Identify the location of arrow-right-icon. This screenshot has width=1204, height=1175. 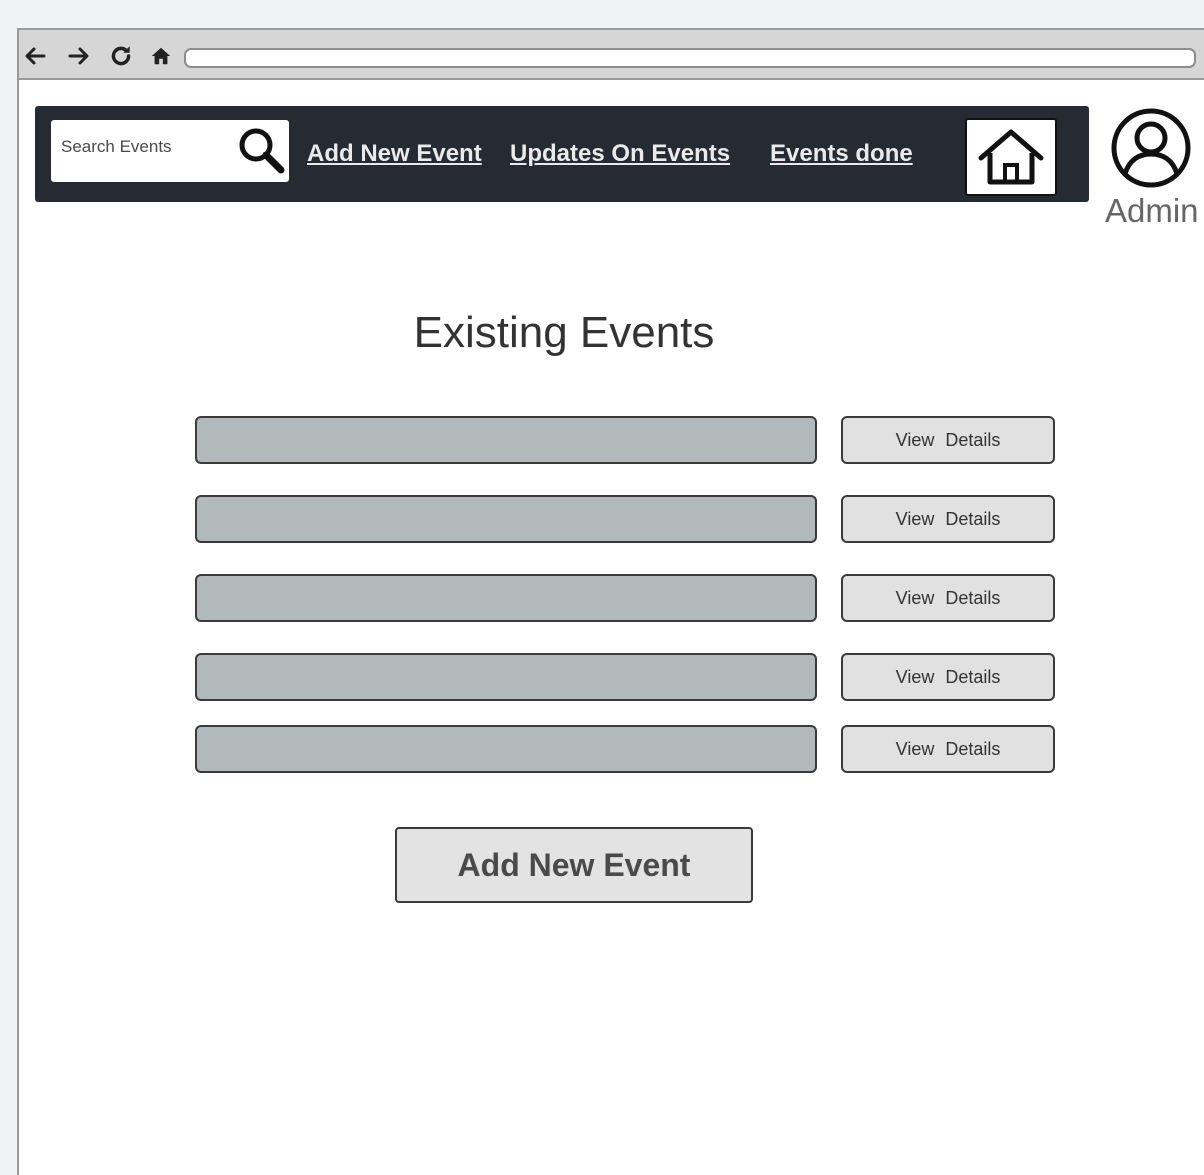
(79, 56).